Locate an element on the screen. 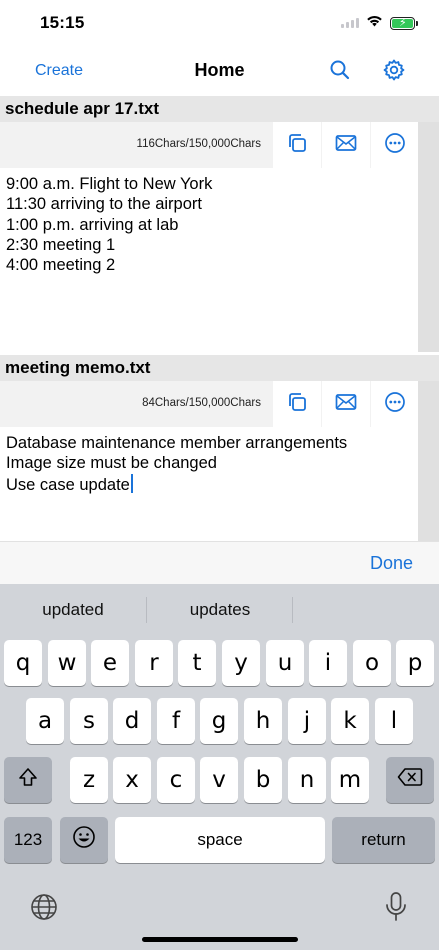 The height and width of the screenshot is (950, 439). key-n: n is located at coordinates (307, 780).